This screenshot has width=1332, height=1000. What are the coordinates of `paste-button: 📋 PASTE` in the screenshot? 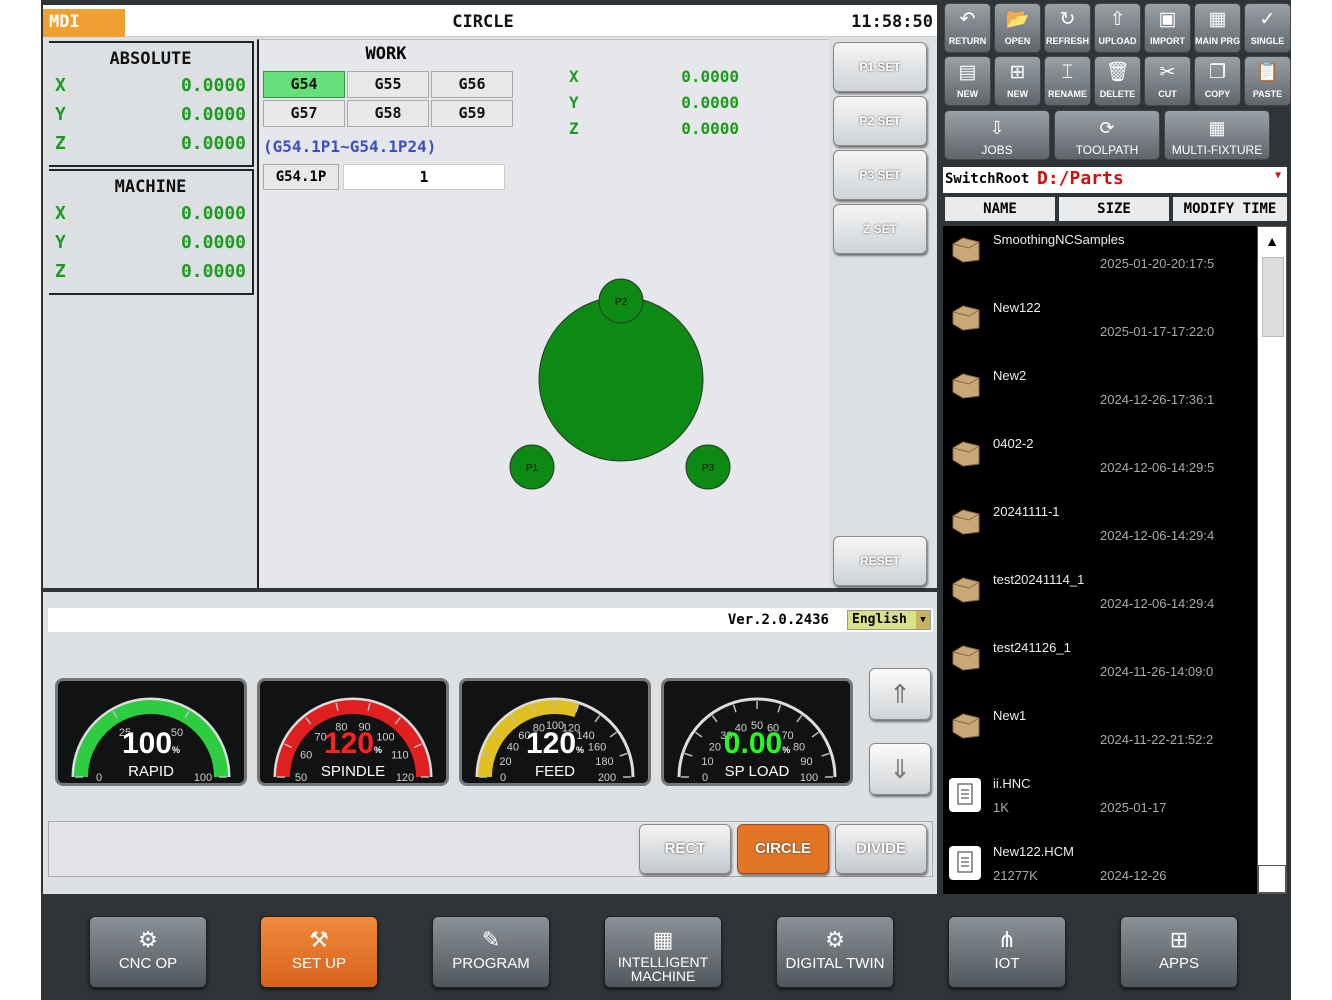 It's located at (1267, 81).